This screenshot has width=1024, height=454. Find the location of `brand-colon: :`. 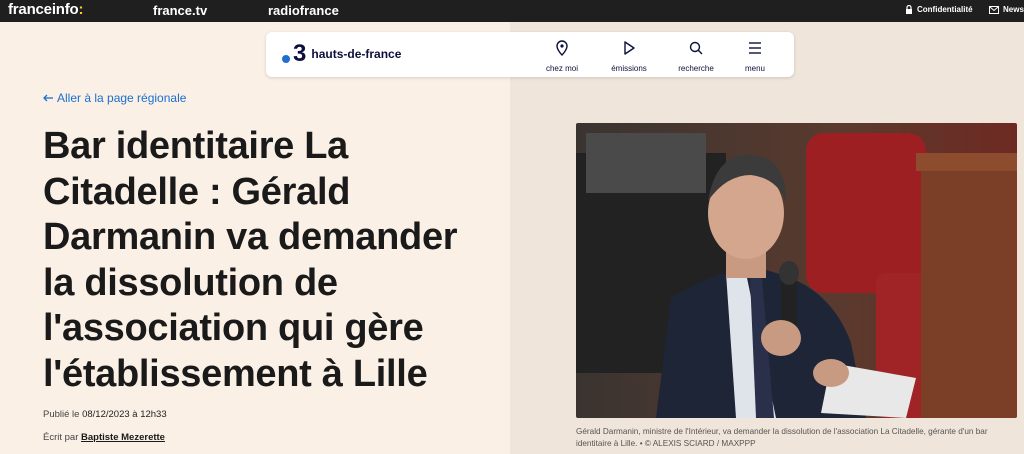

brand-colon: : is located at coordinates (81, 9).